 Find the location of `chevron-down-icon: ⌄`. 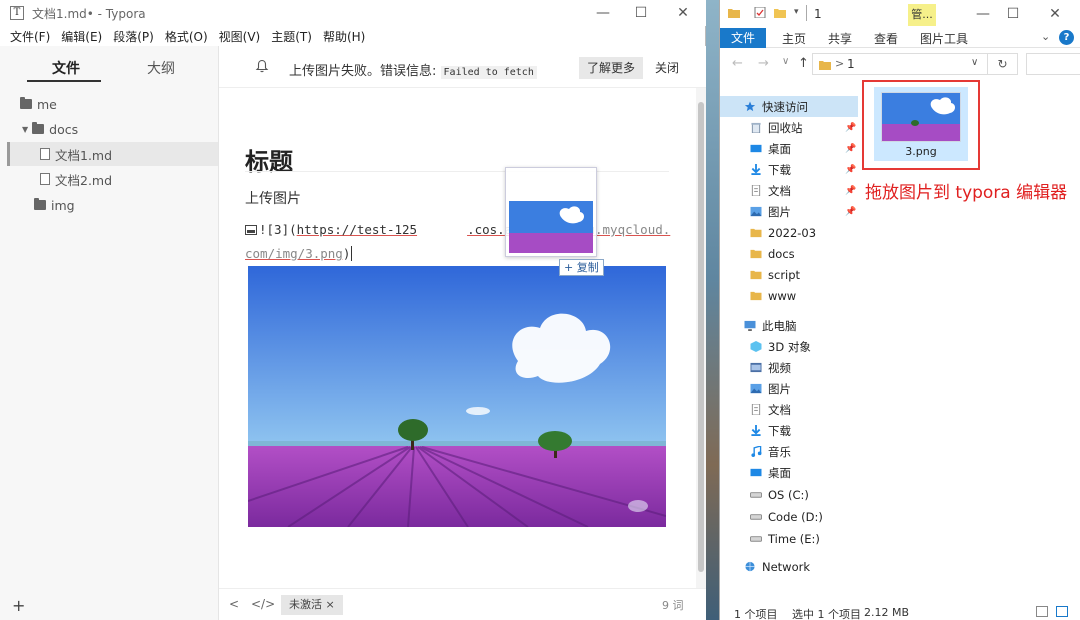

chevron-down-icon: ⌄ is located at coordinates (1045, 36).